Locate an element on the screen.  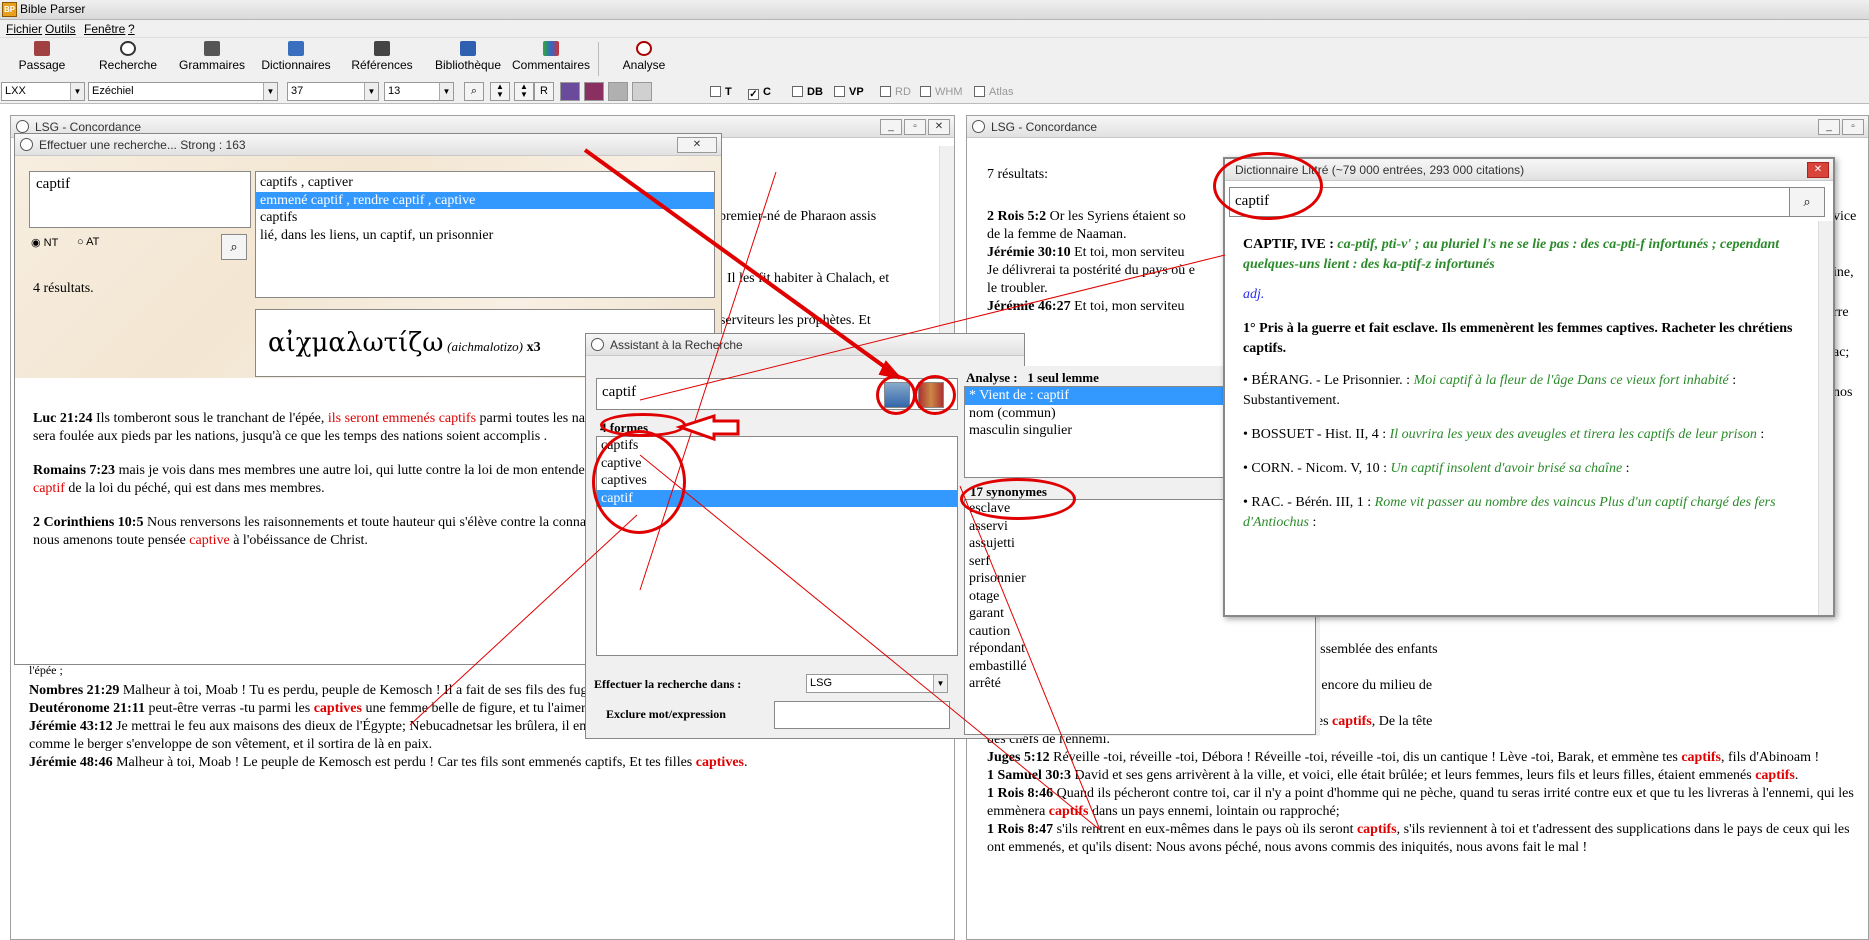
analysis-item: * Vient de : captif is located at coordinates (1114, 396).